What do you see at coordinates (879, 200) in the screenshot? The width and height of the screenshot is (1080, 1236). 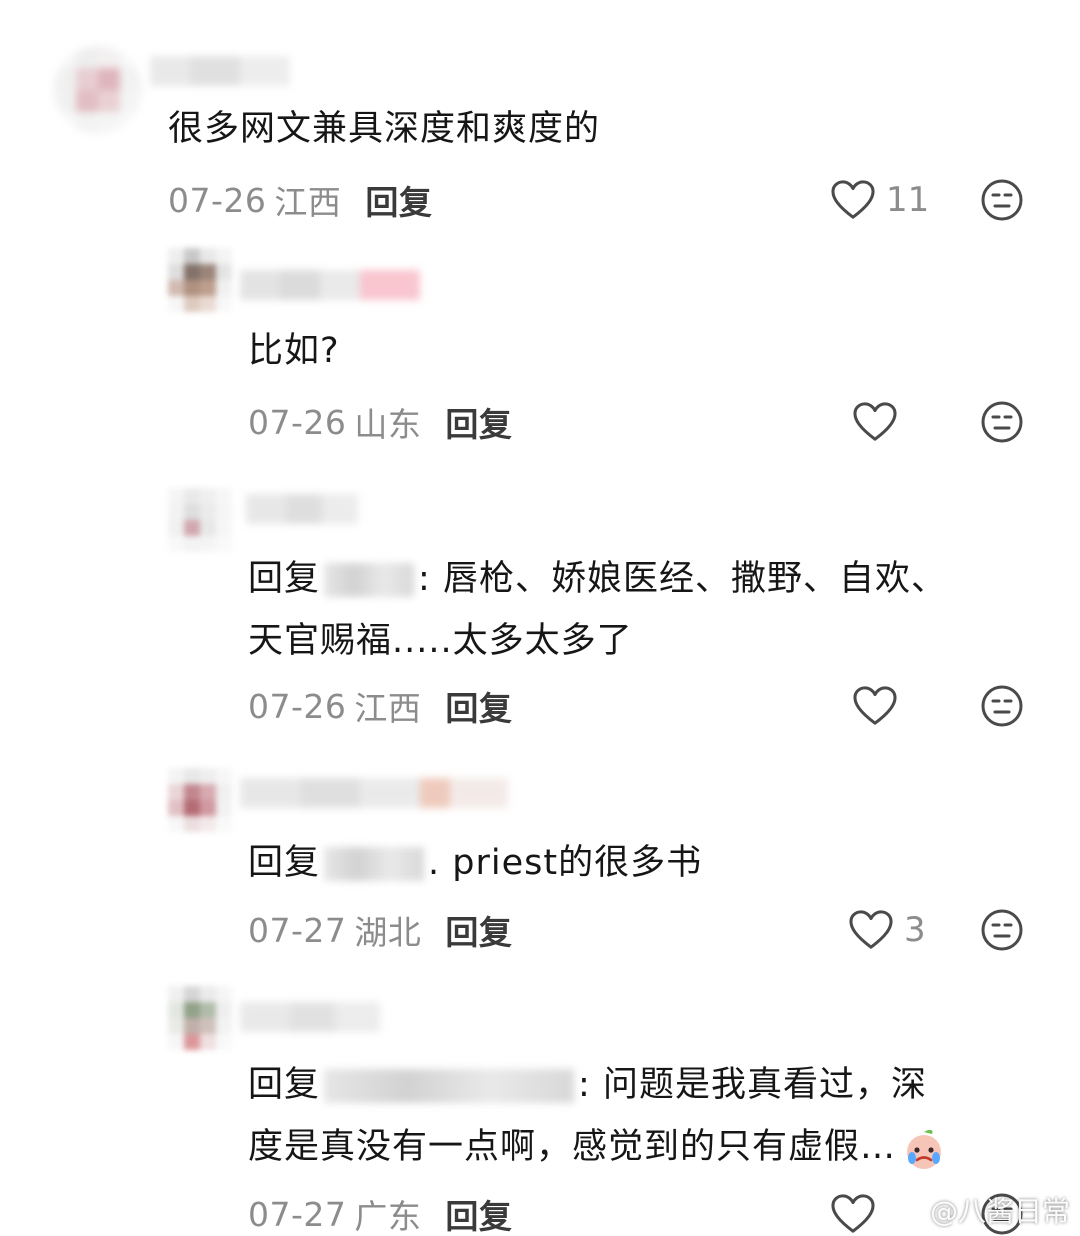 I see `like-button: 11` at bounding box center [879, 200].